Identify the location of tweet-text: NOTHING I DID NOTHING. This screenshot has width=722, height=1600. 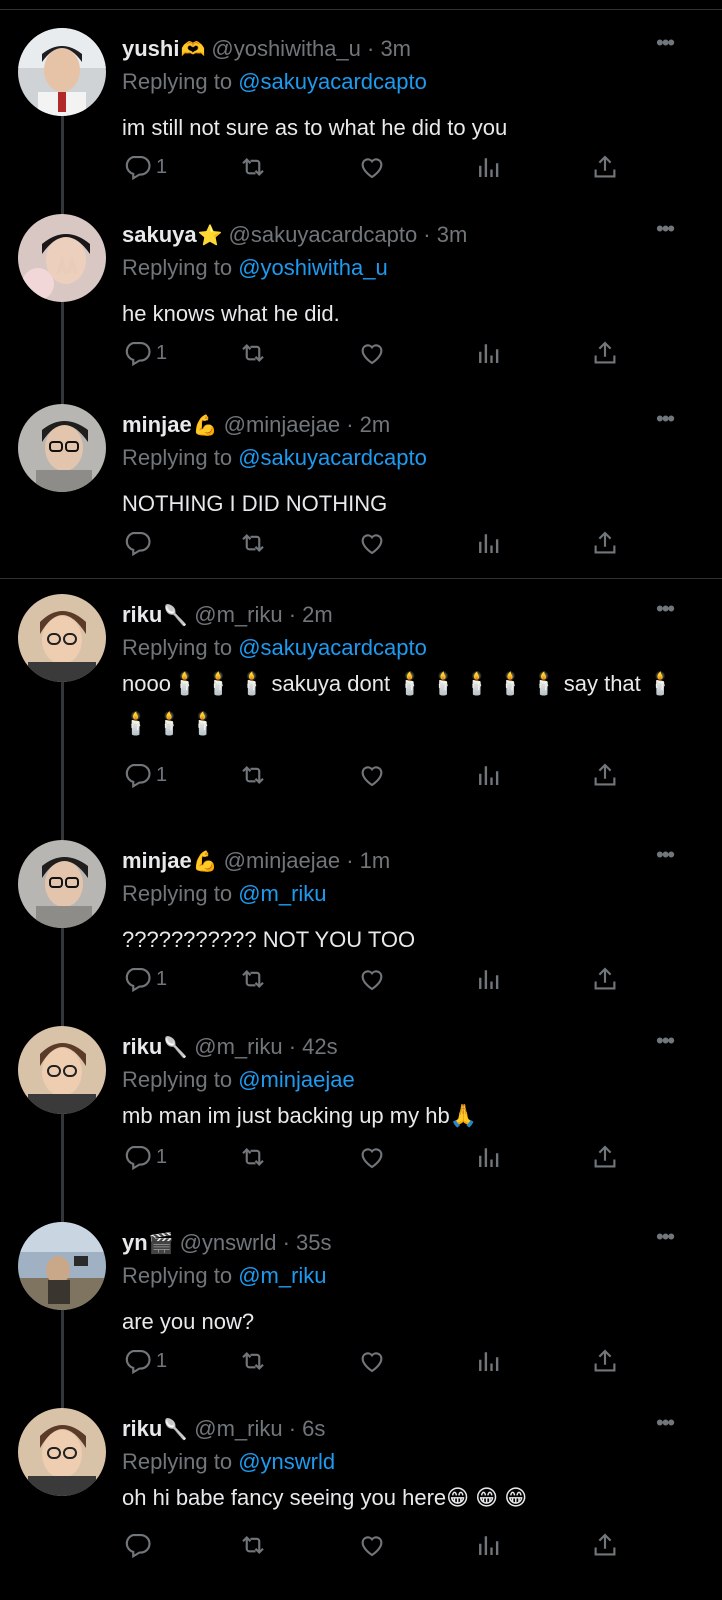
(255, 503).